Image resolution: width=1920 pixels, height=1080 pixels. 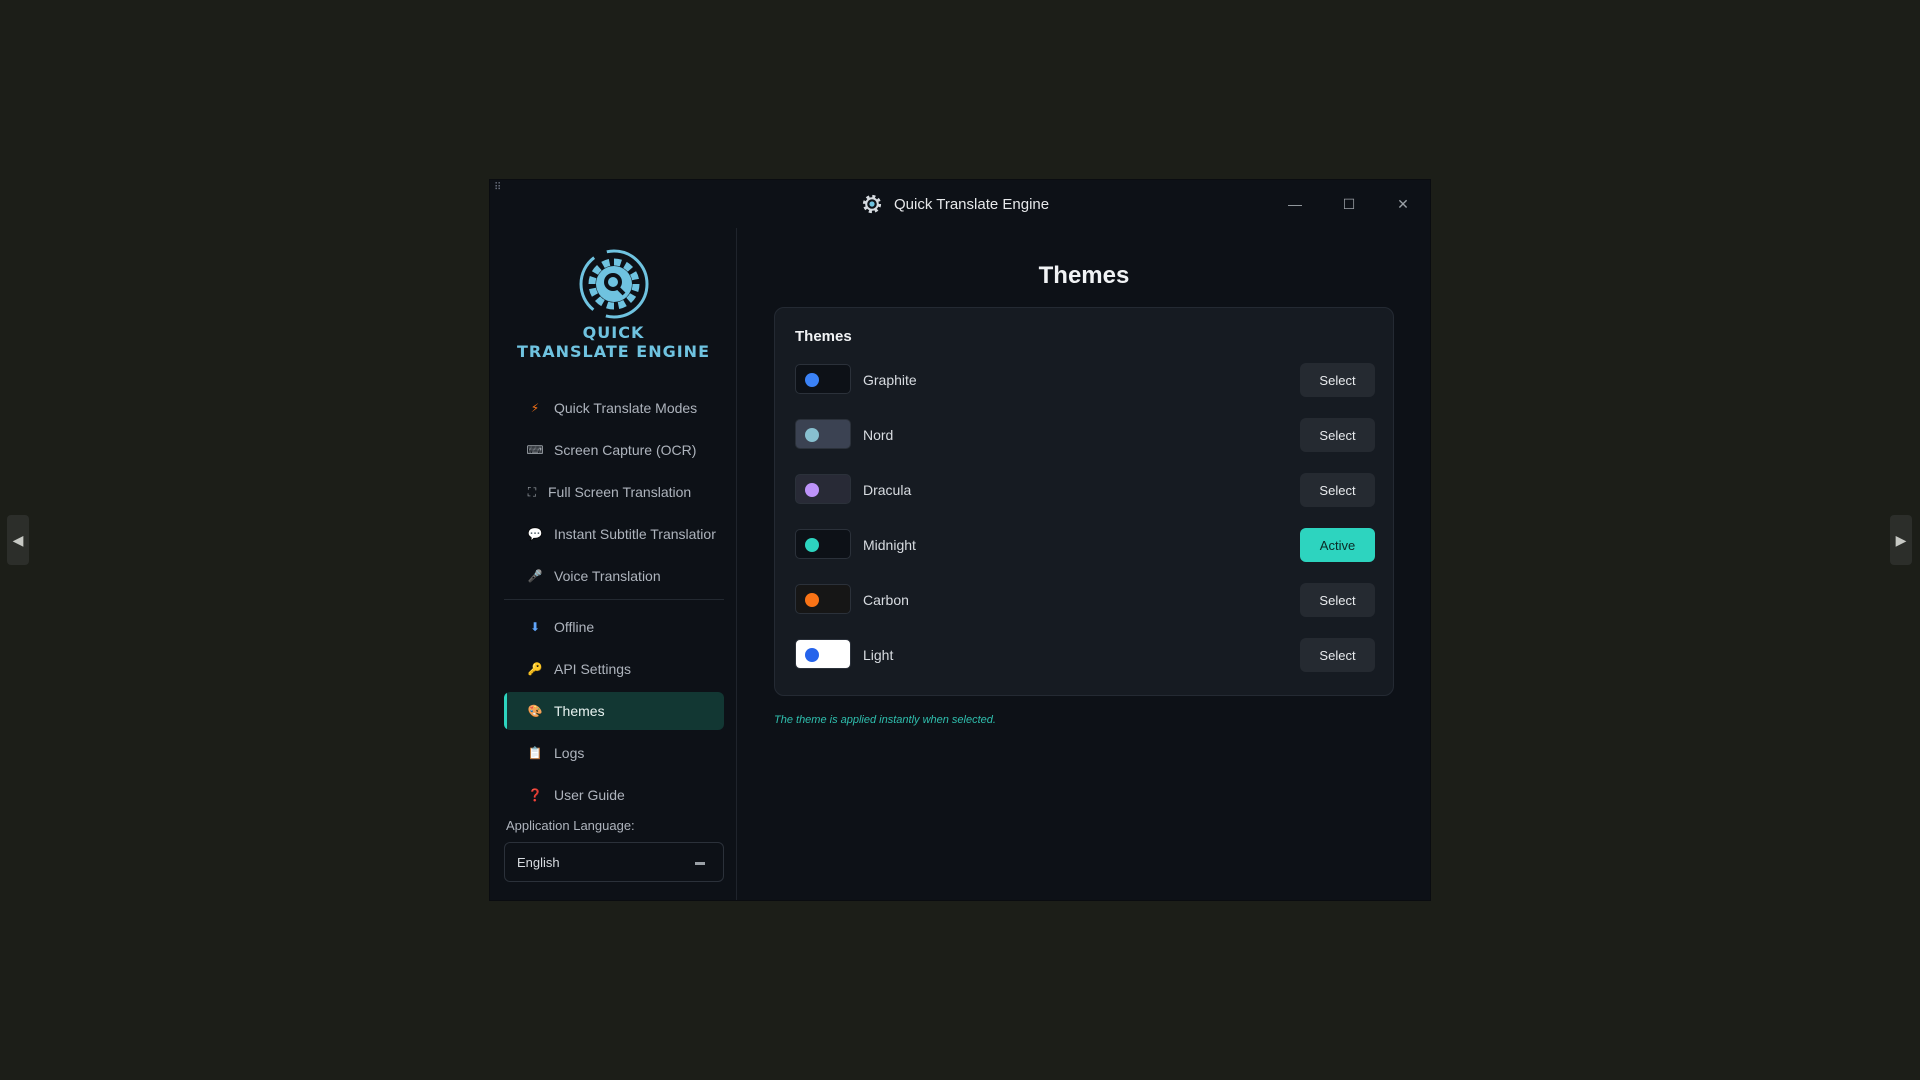 I want to click on previous-arrow-button: ◀, so click(x=18, y=540).